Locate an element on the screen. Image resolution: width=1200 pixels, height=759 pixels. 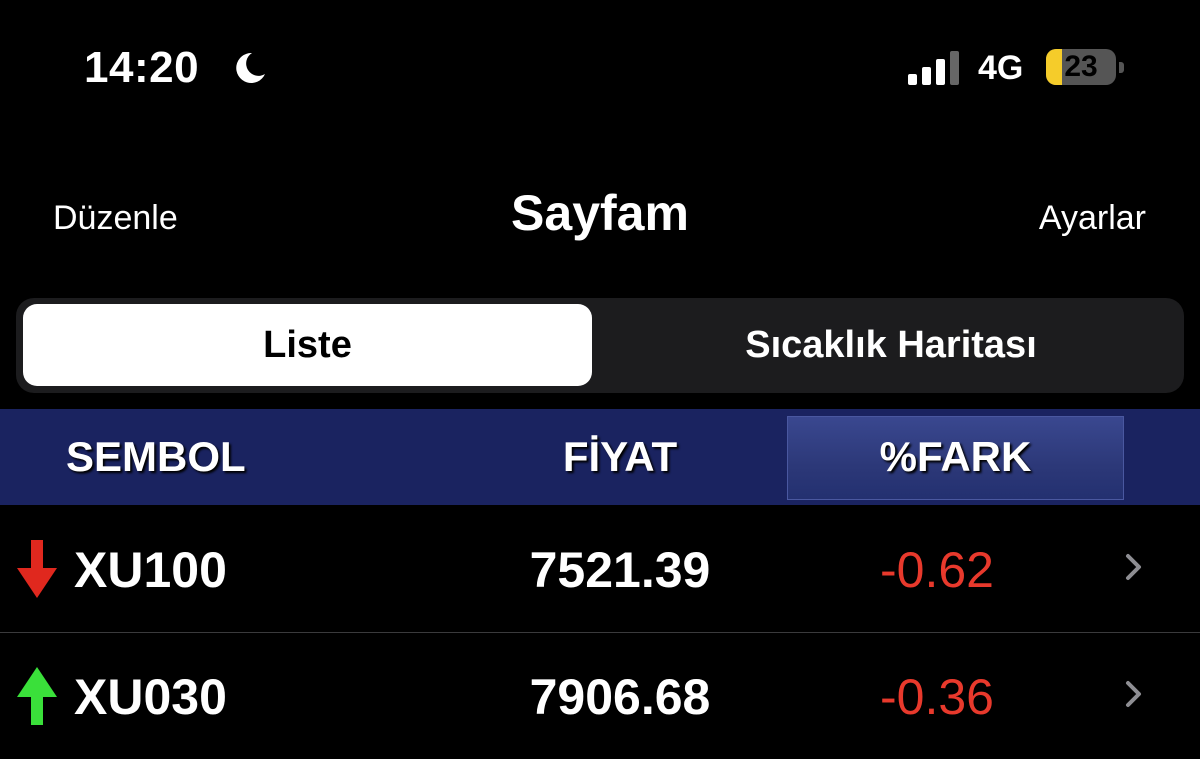
battery-tip is located at coordinates (1121, 67).